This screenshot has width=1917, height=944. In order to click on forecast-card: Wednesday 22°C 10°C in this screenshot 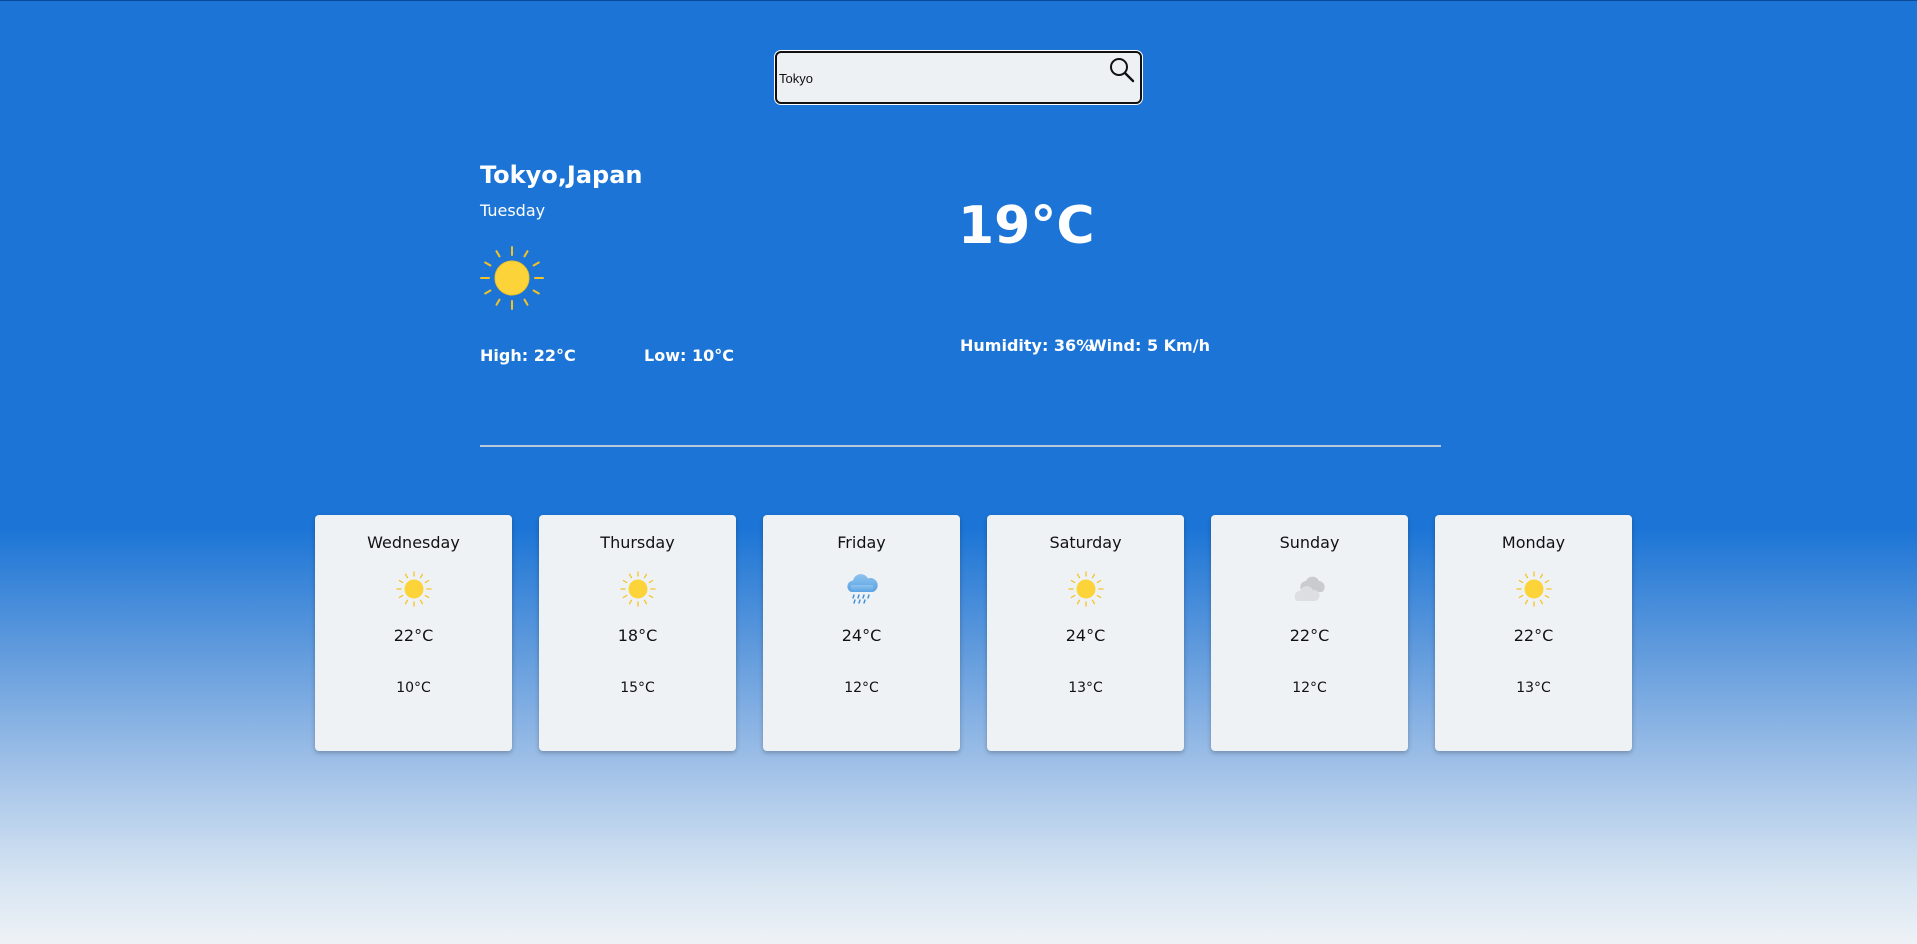, I will do `click(413, 633)`.